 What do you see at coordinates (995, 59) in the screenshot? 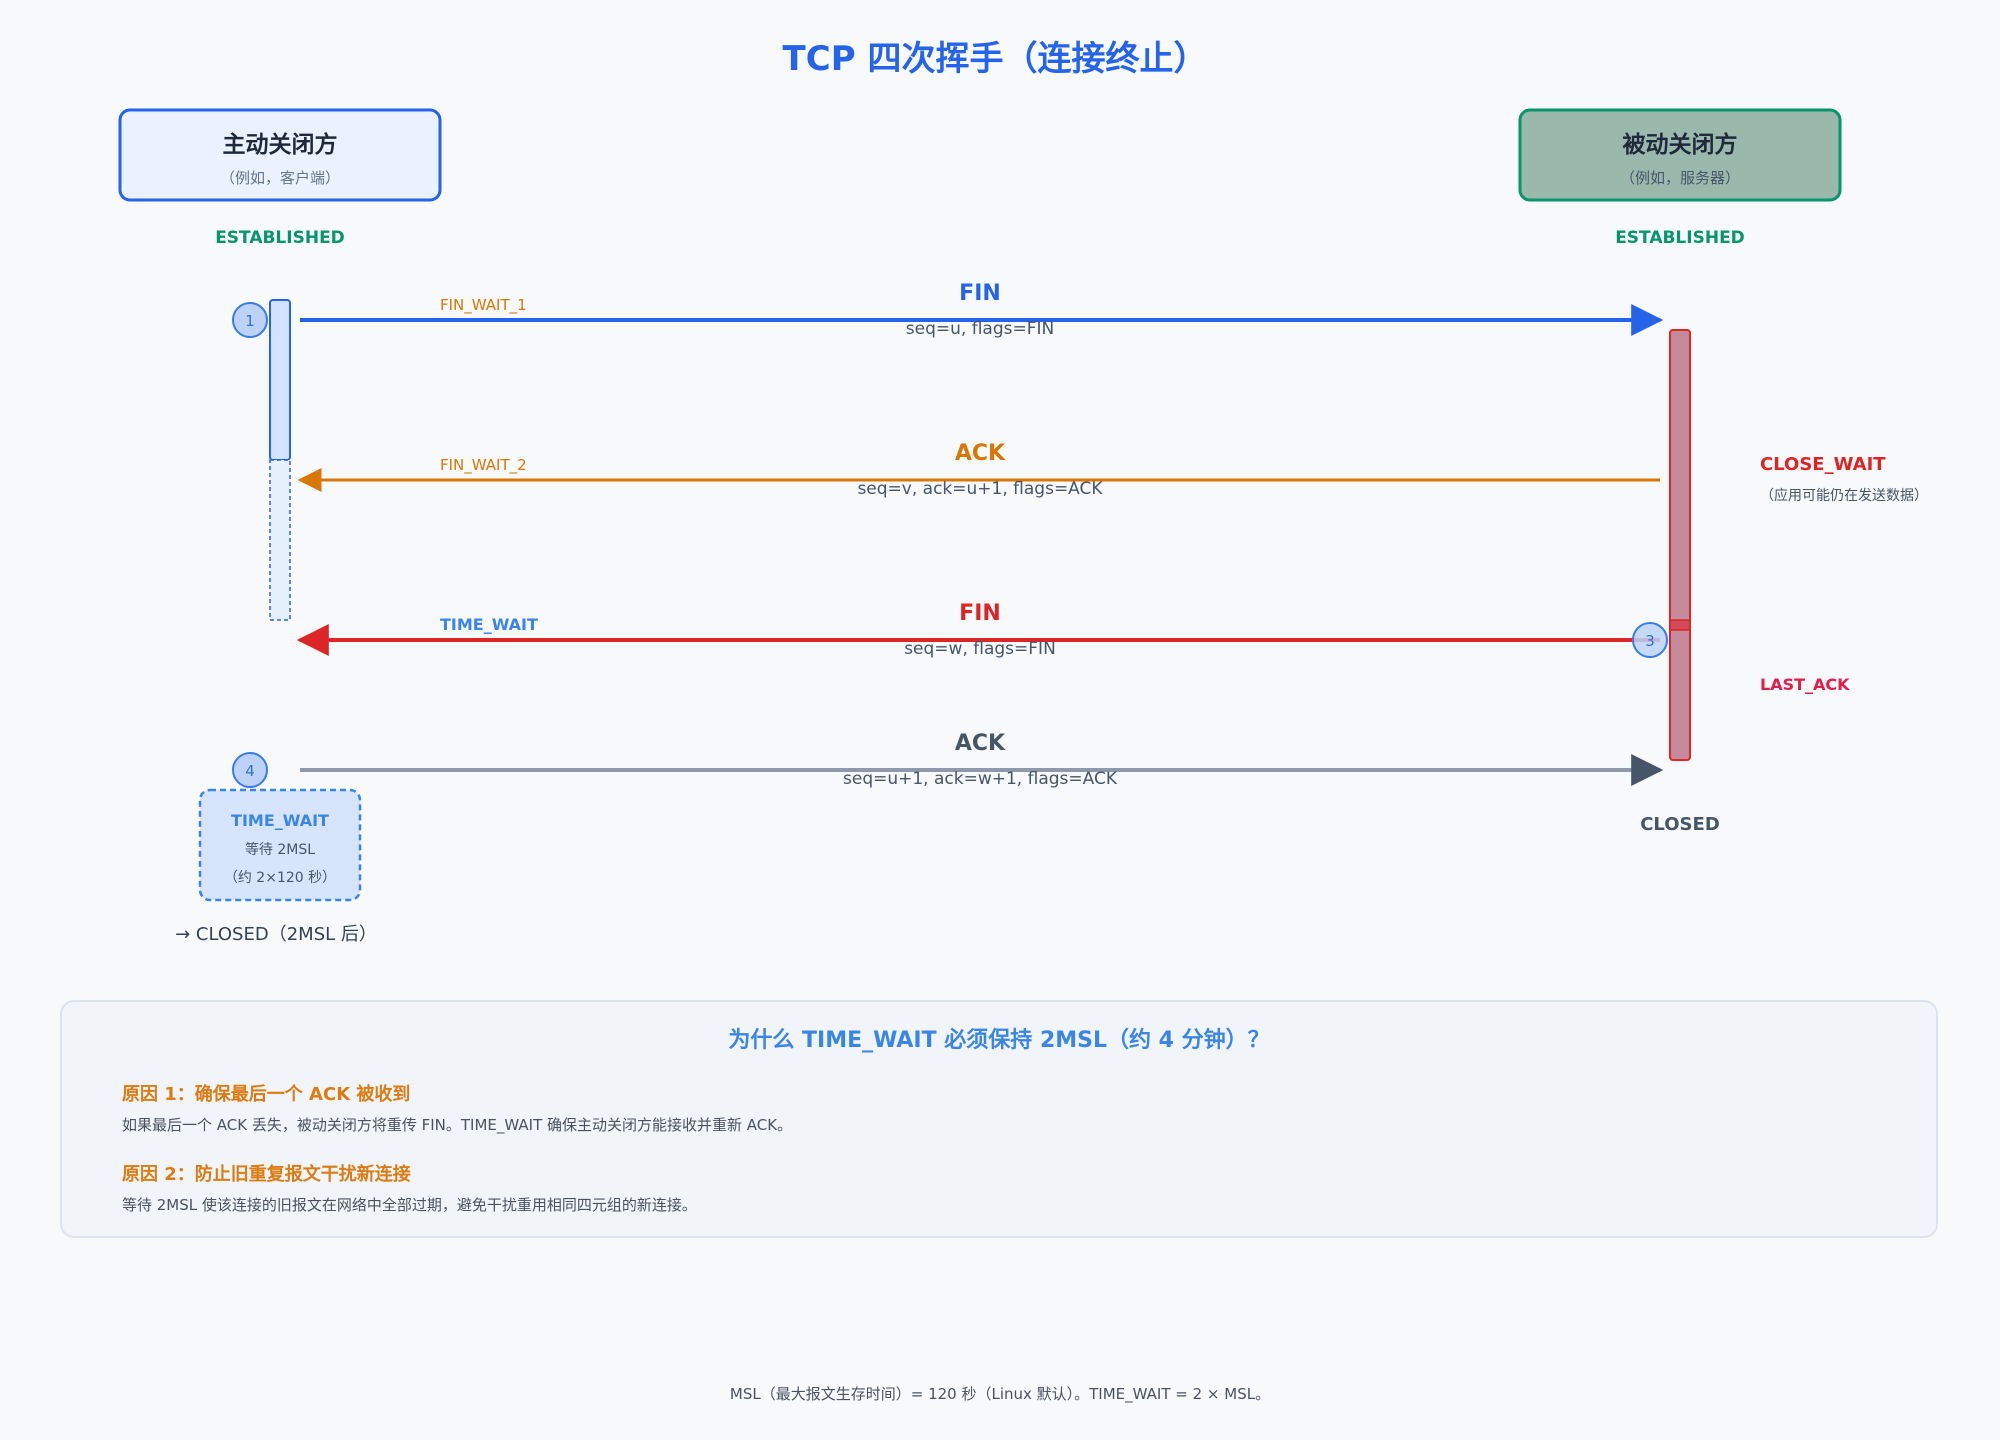
I see `diagram-title: TCP 四次挥手（连接终止）` at bounding box center [995, 59].